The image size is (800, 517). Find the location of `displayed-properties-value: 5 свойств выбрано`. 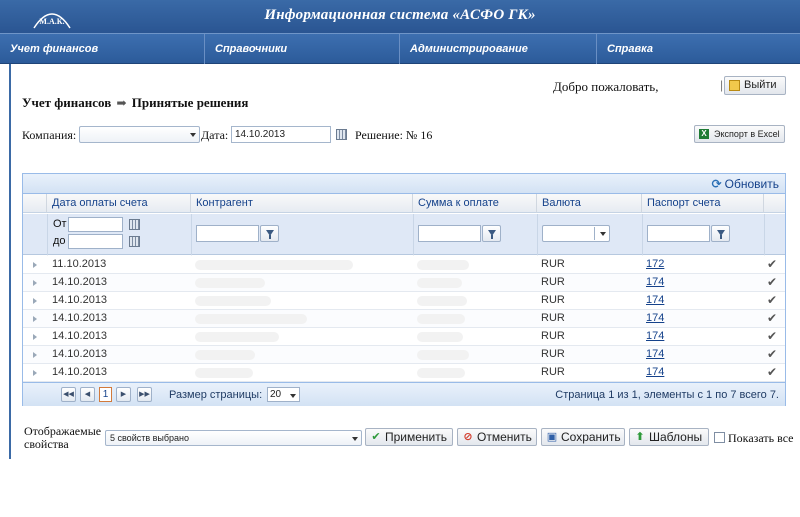

displayed-properties-value: 5 свойств выбрано is located at coordinates (150, 438).